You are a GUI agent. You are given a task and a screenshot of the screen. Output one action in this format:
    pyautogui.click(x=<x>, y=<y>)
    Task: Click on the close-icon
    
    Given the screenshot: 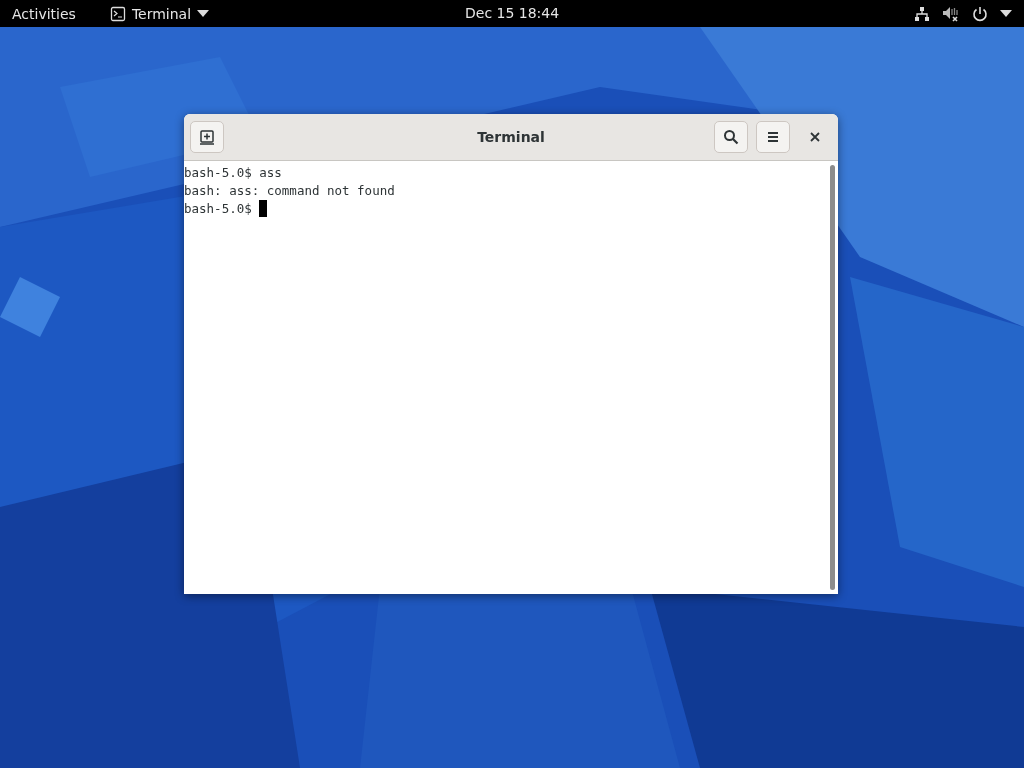 What is the action you would take?
    pyautogui.click(x=815, y=137)
    